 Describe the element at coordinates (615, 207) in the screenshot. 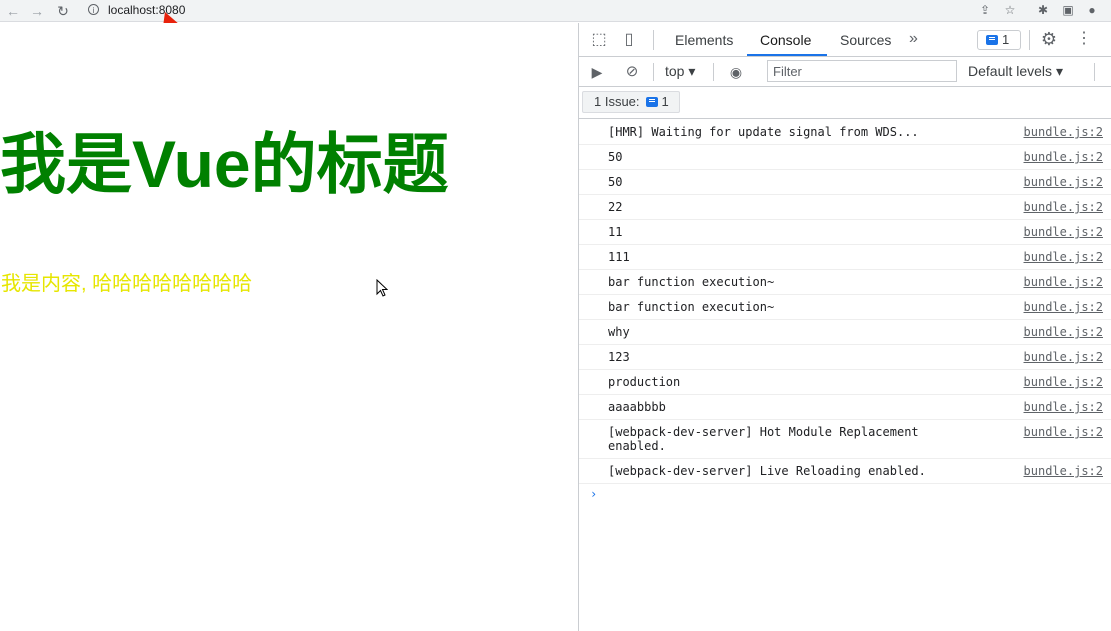

I see `console-message-text: 22` at that location.